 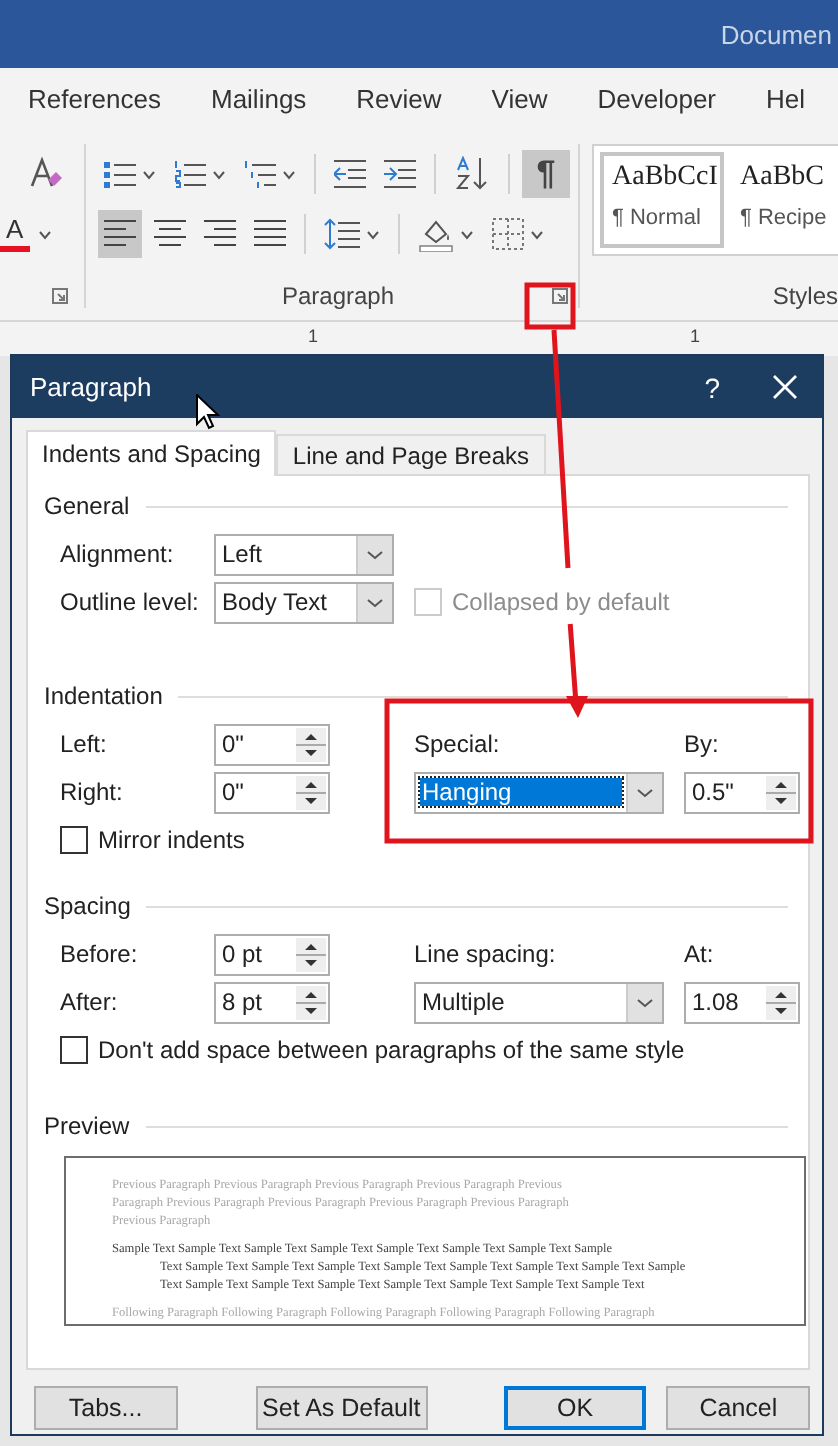 I want to click on borders-icon, so click(x=508, y=234).